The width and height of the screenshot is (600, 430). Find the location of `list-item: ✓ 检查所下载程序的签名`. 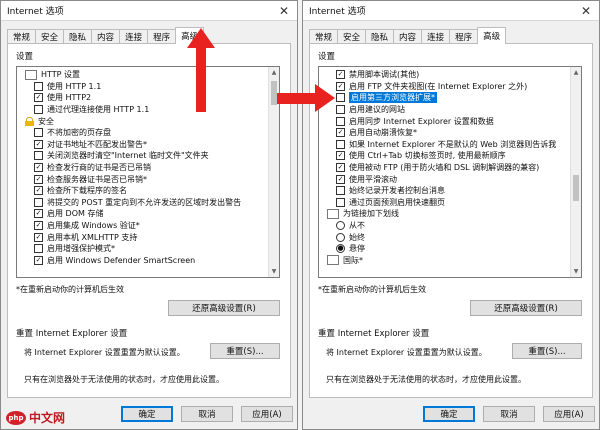

list-item: ✓ 检查所下载程序的签名 is located at coordinates (142, 191).